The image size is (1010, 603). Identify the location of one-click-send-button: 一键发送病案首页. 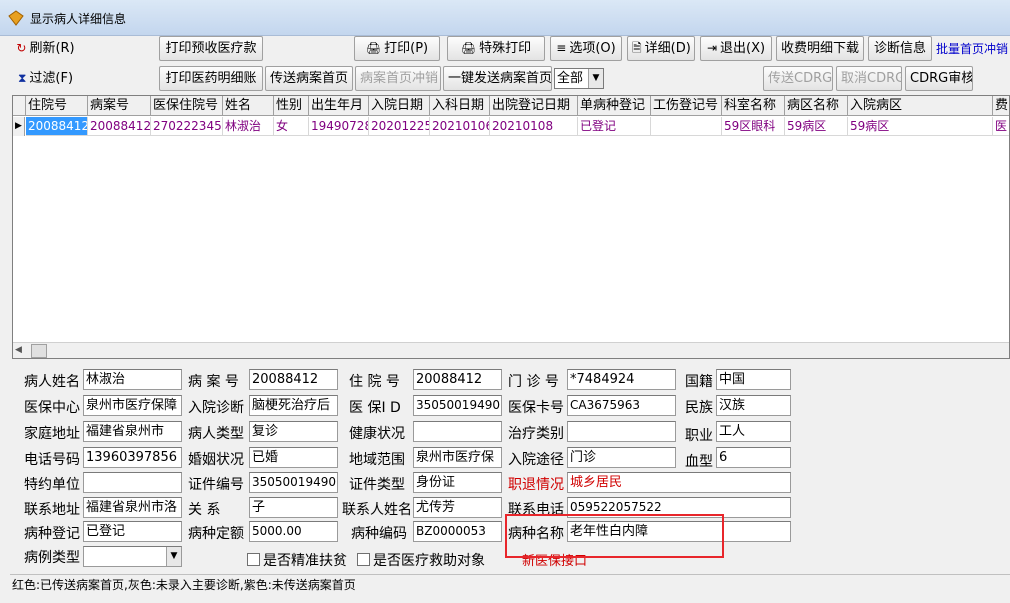
(497, 78).